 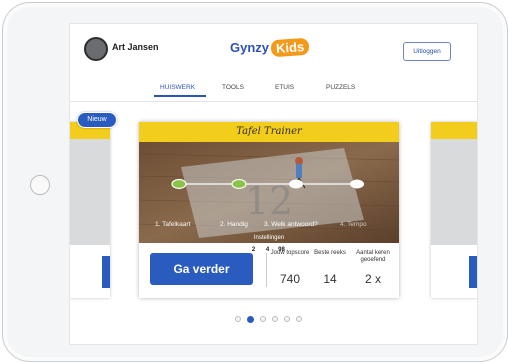 What do you see at coordinates (266, 270) in the screenshot?
I see `stats-separator` at bounding box center [266, 270].